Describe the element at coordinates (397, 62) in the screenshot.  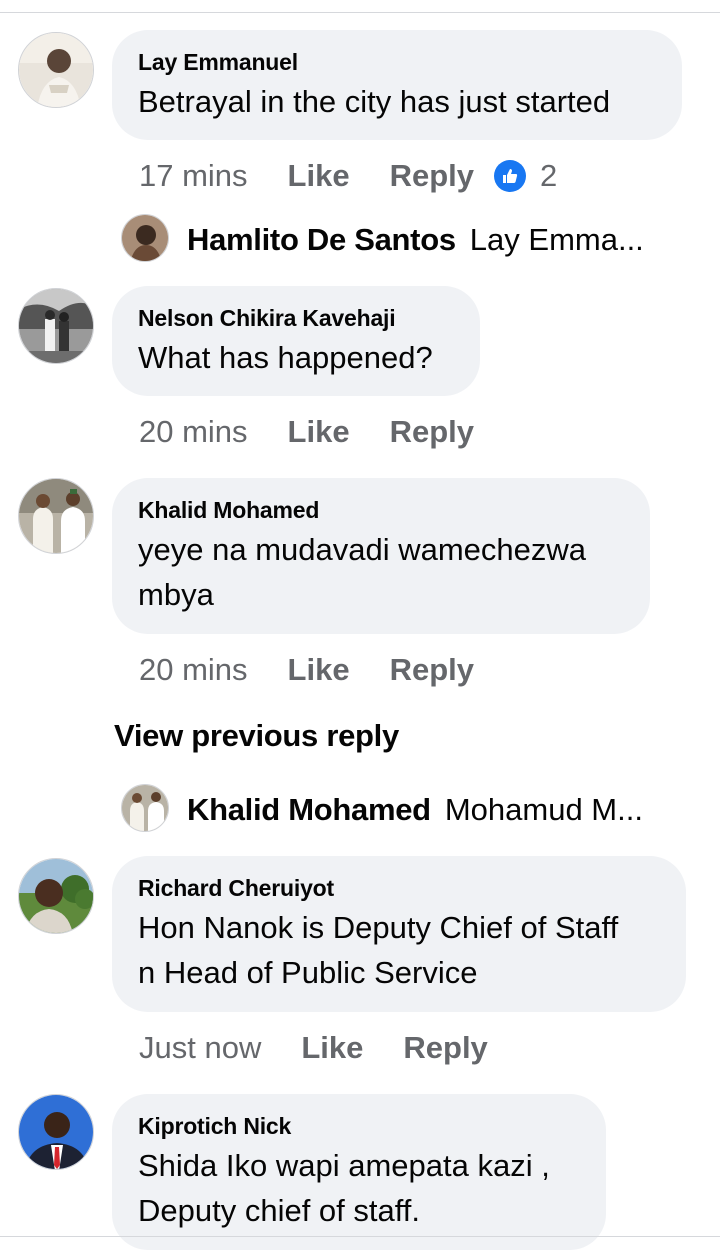
I see `comment-author: Lay Emmanuel` at that location.